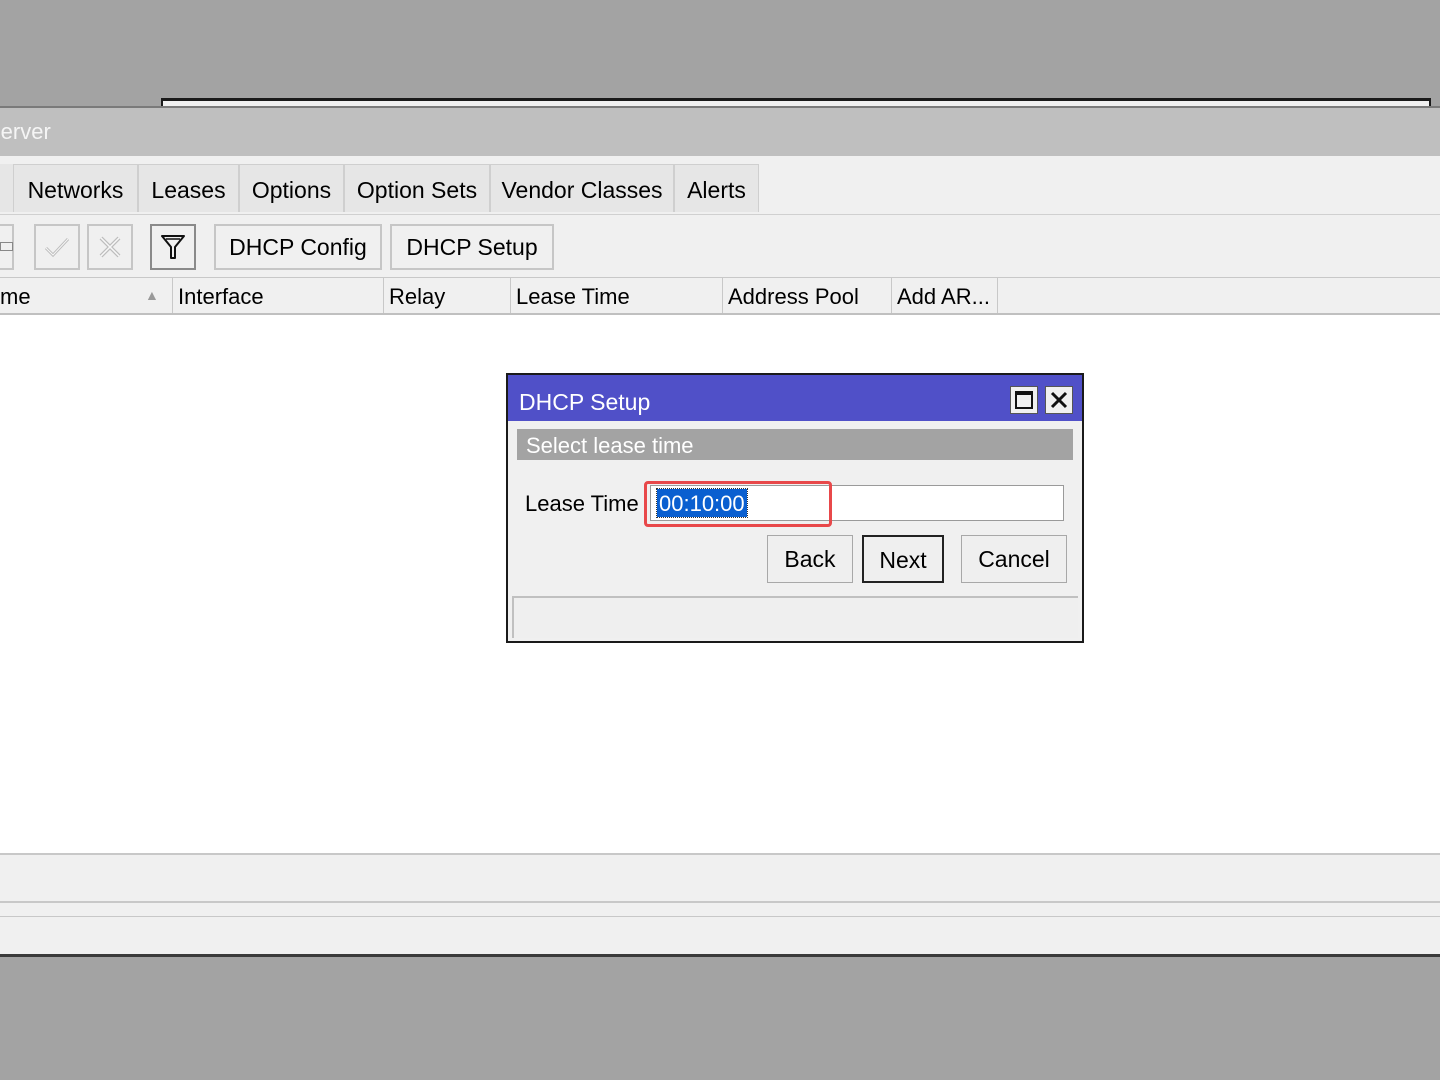  I want to click on enable-button, so click(57, 247).